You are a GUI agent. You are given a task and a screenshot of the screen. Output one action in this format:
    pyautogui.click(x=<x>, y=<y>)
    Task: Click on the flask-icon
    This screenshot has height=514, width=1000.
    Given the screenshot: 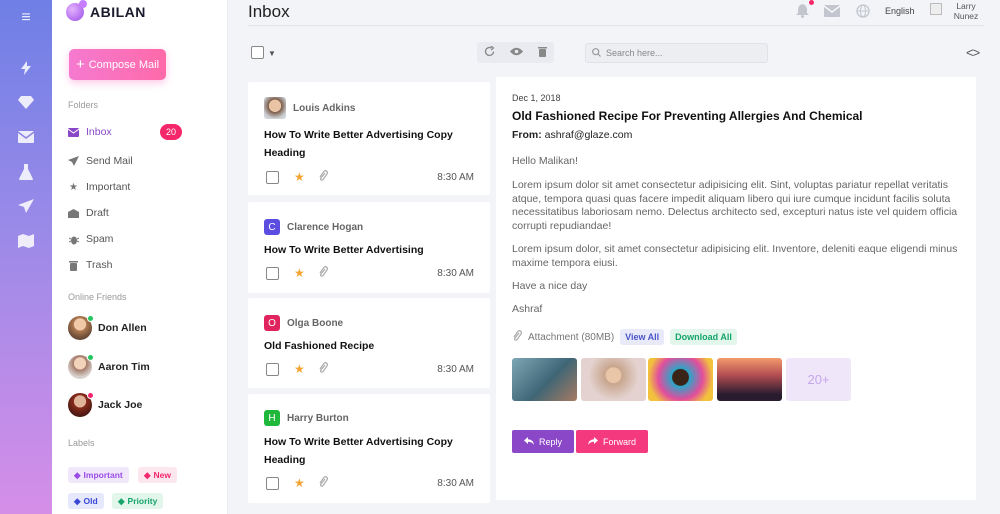 What is the action you would take?
    pyautogui.click(x=26, y=172)
    